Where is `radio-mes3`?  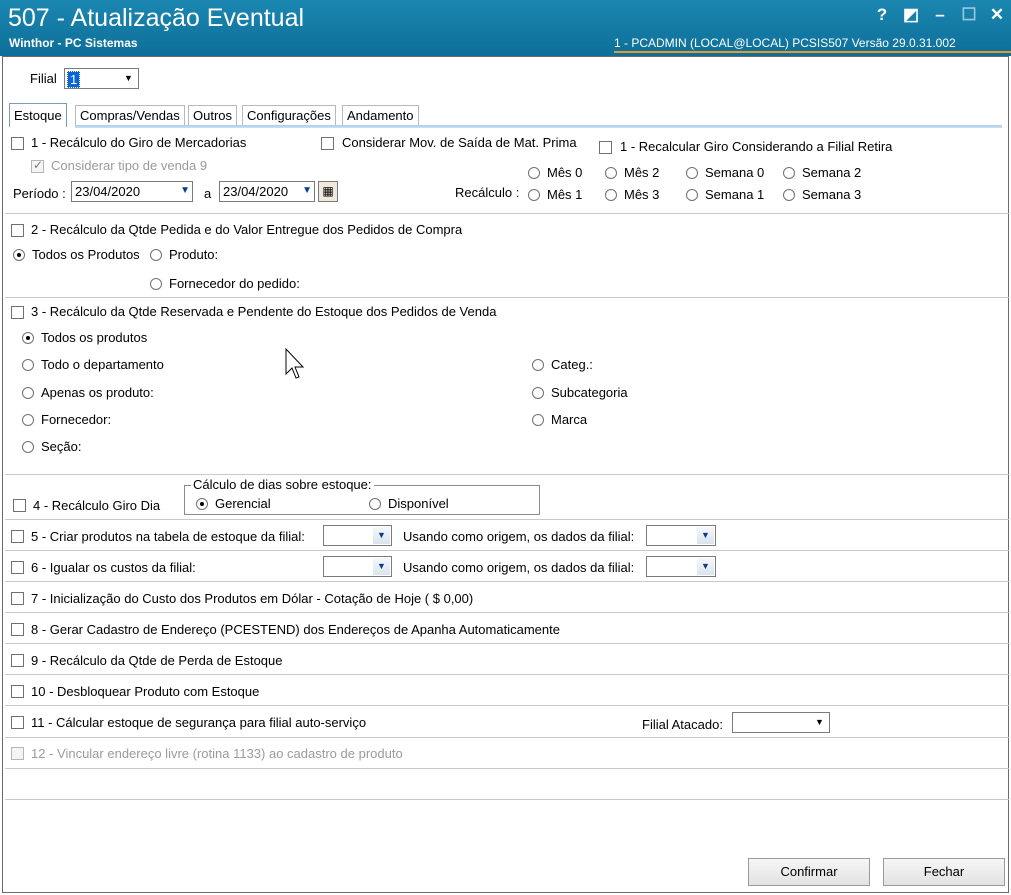 radio-mes3 is located at coordinates (611, 195).